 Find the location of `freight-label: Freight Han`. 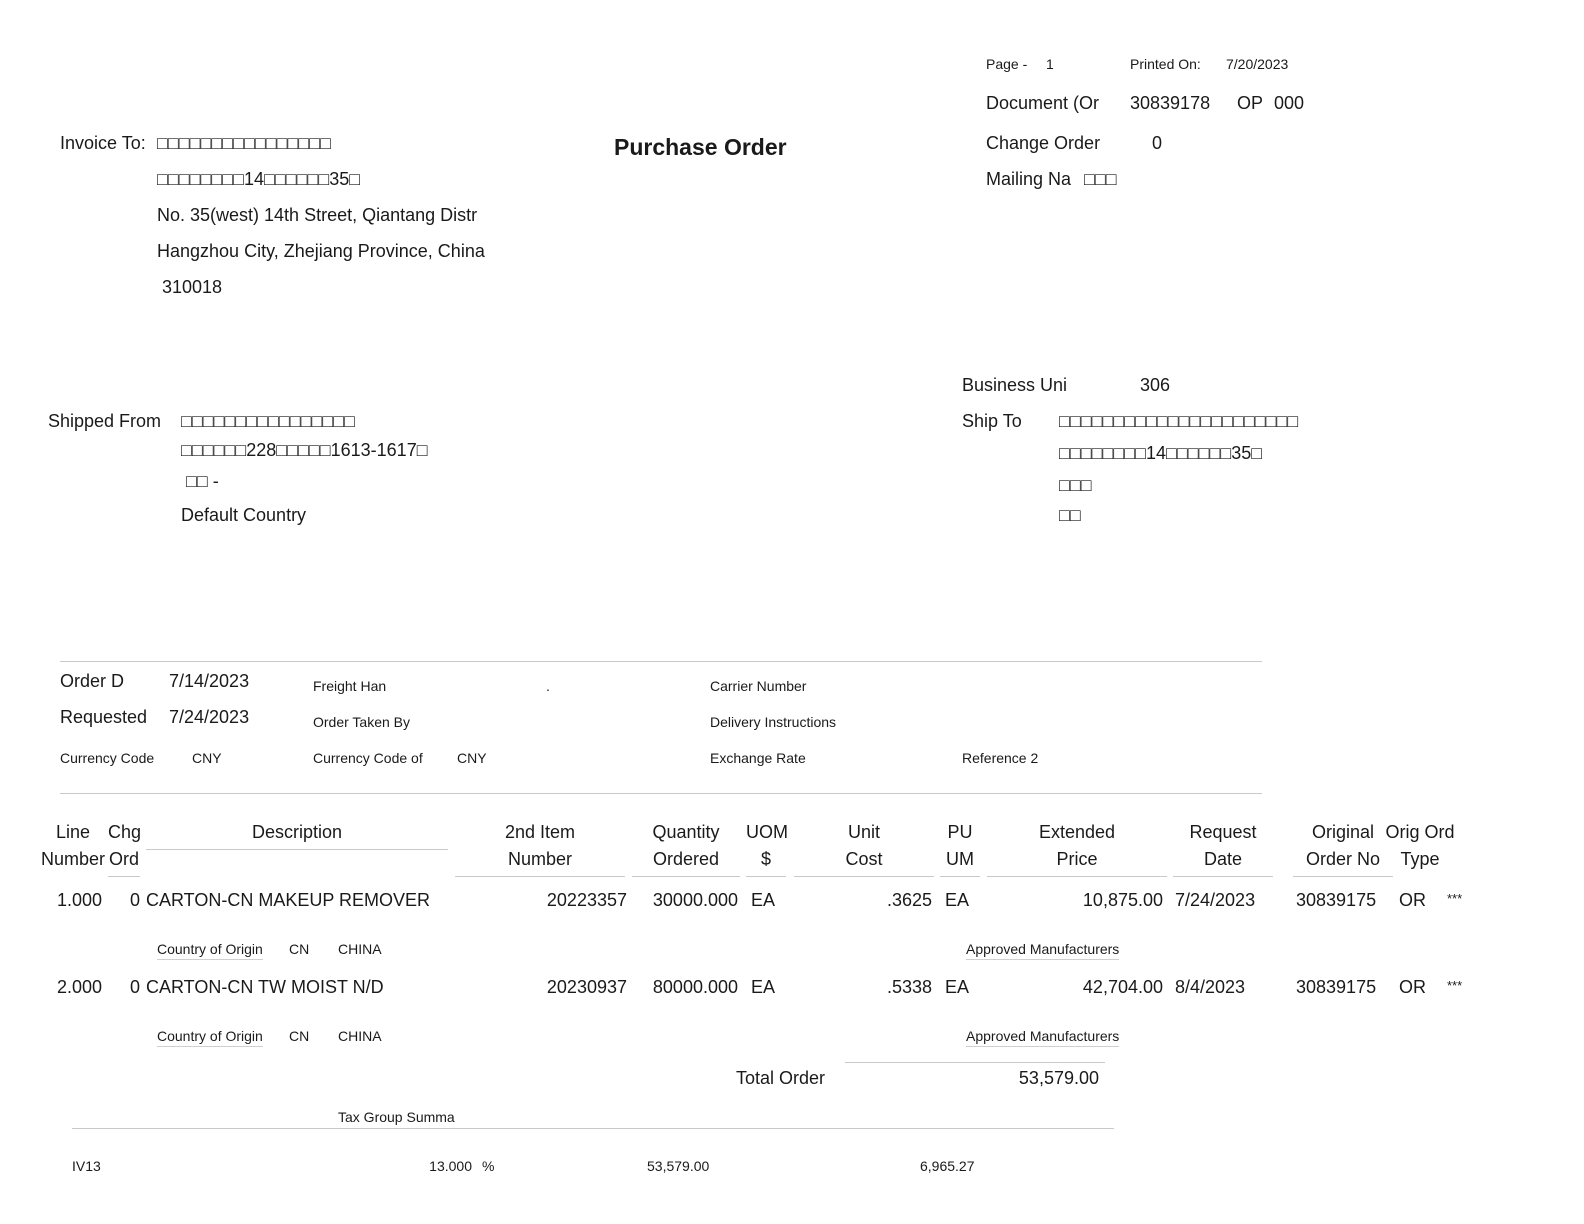

freight-label: Freight Han is located at coordinates (350, 686).